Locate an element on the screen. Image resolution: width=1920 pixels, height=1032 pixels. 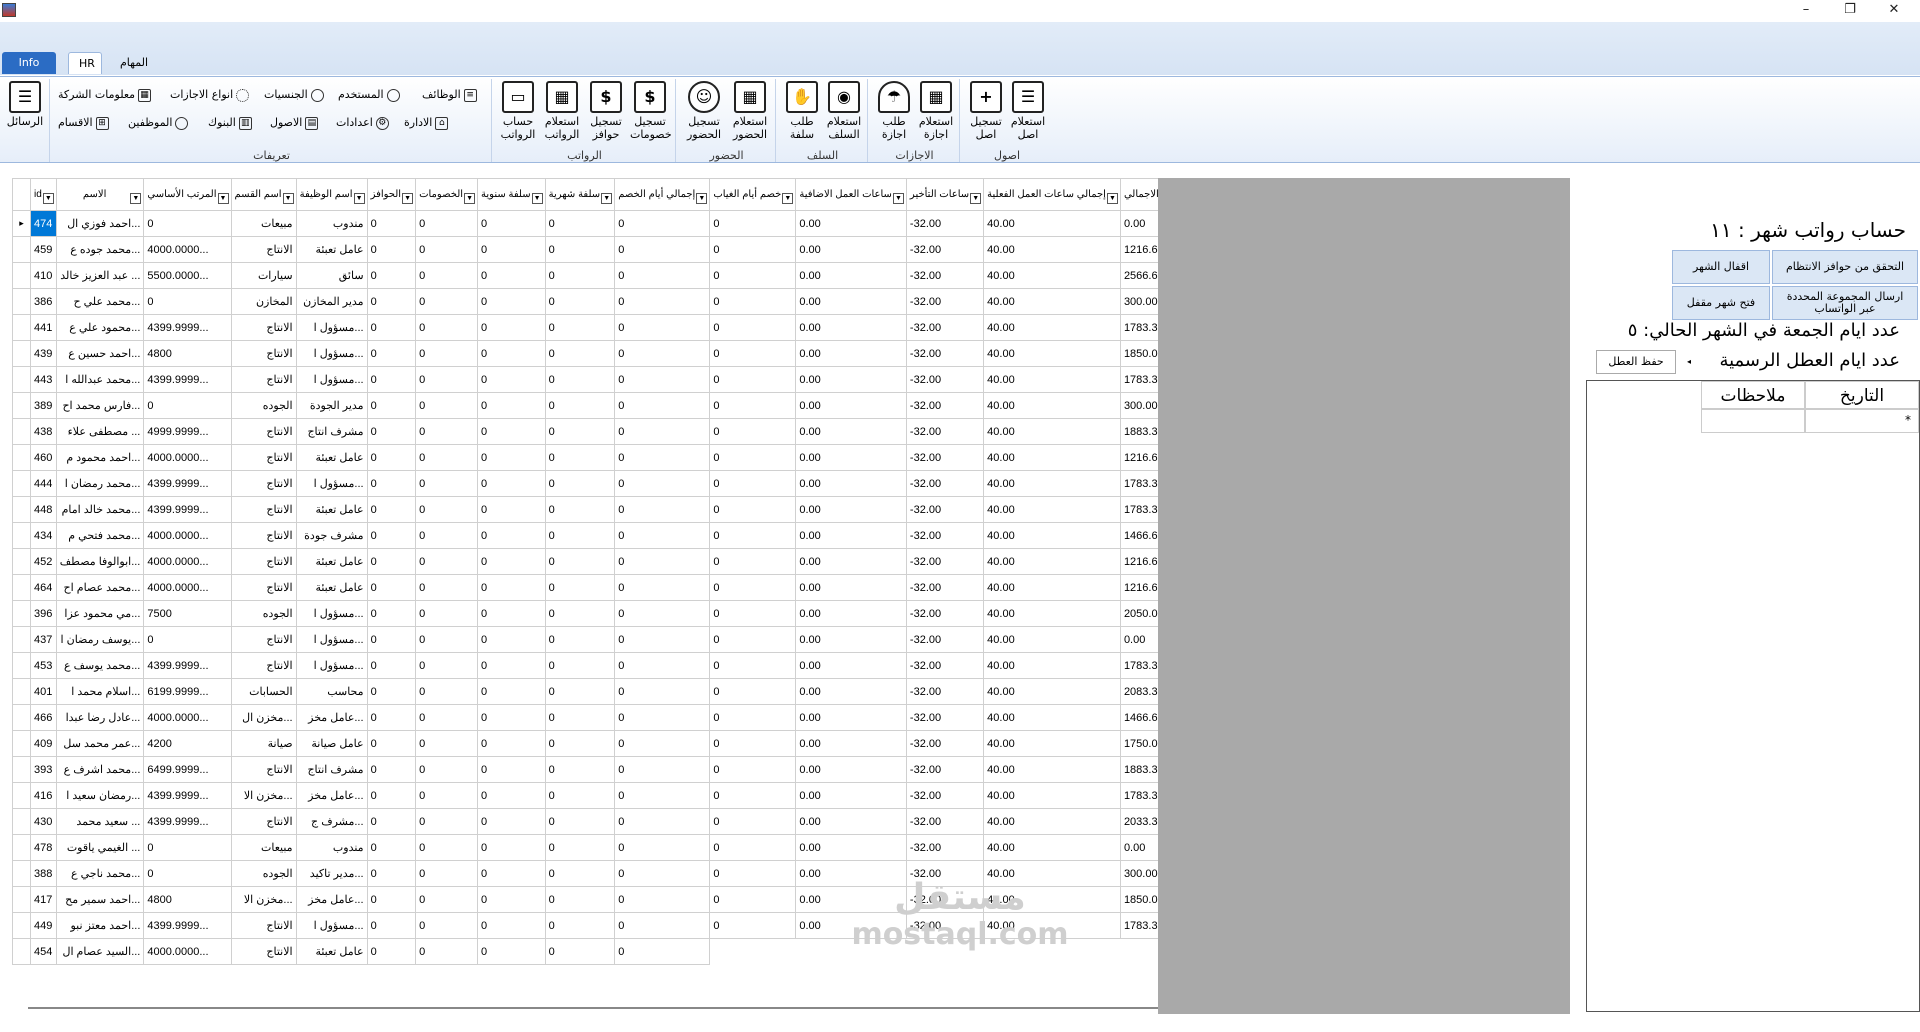
vacation-types-button: انواع الاجازات is located at coordinates (210, 95).